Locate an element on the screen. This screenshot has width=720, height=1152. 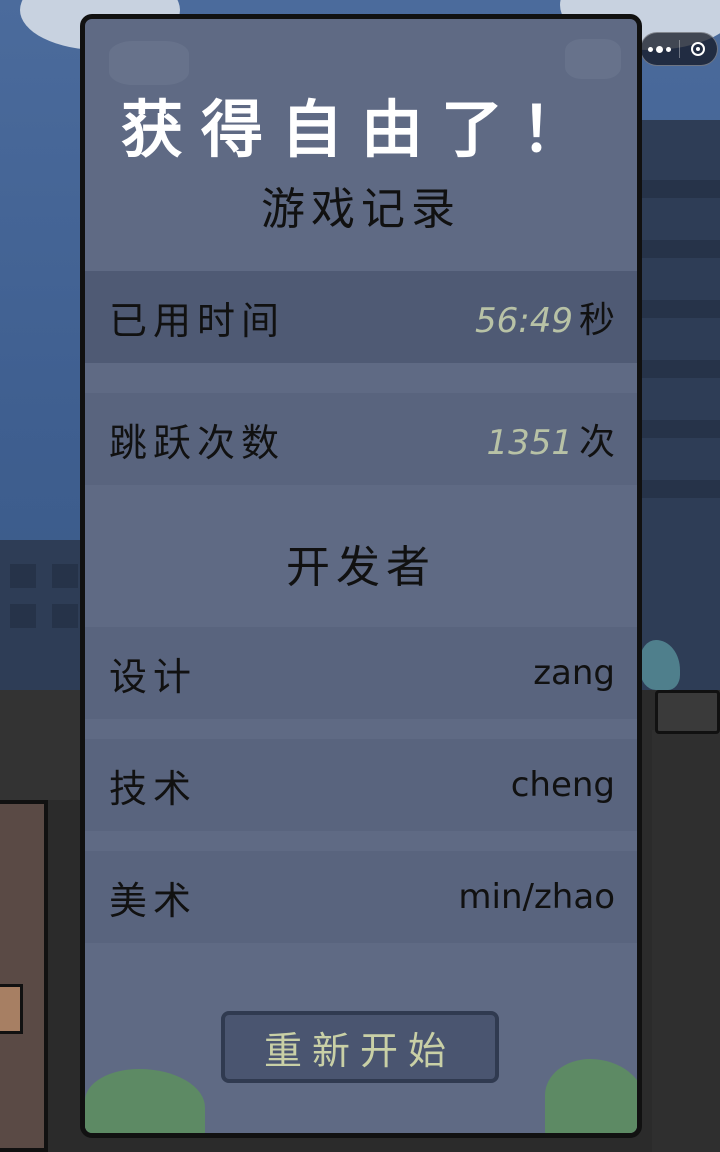
stat-value: 1351 次 is located at coordinates (550, 439).